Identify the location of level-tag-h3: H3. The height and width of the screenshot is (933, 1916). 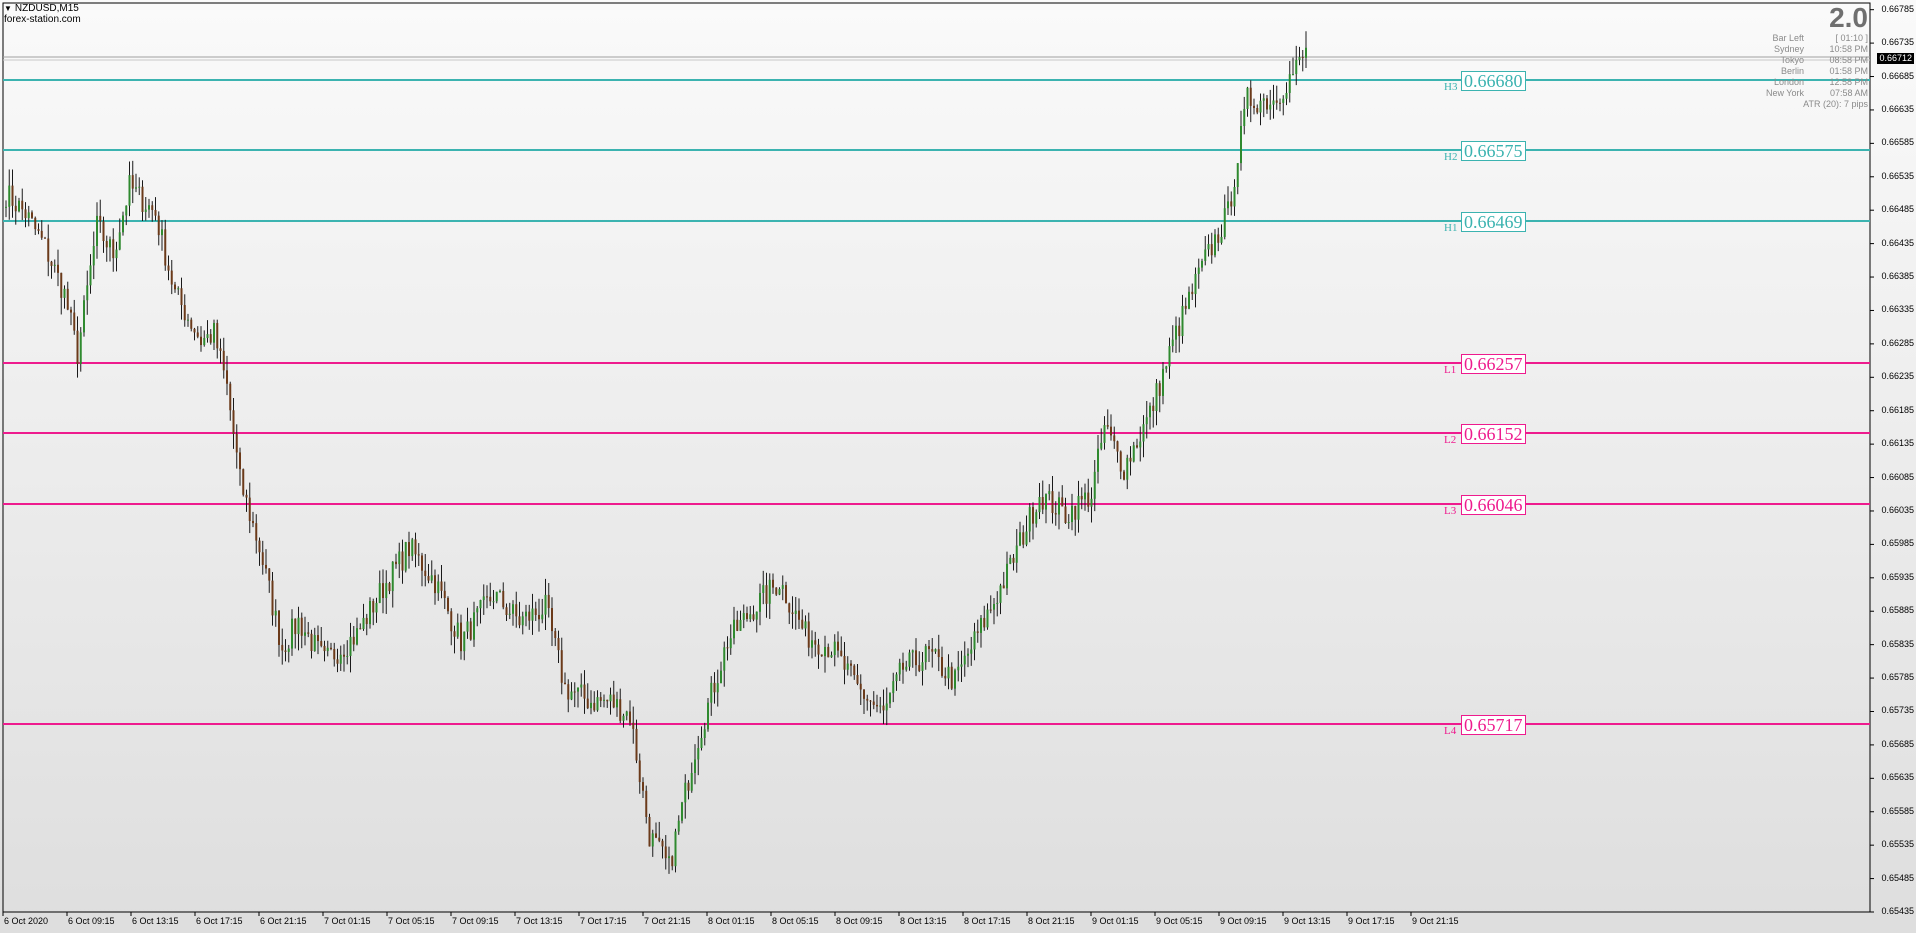
(1451, 87).